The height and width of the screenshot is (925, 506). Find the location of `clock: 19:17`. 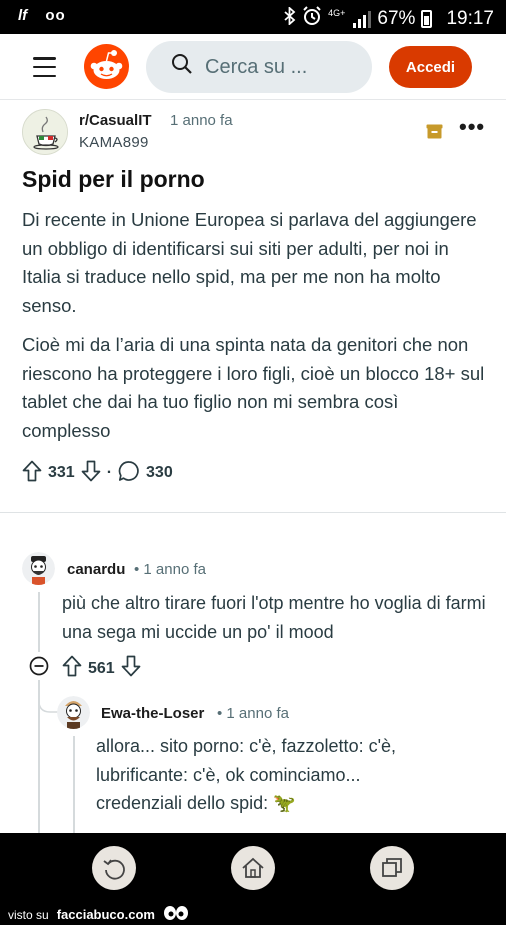

clock: 19:17 is located at coordinates (470, 18).